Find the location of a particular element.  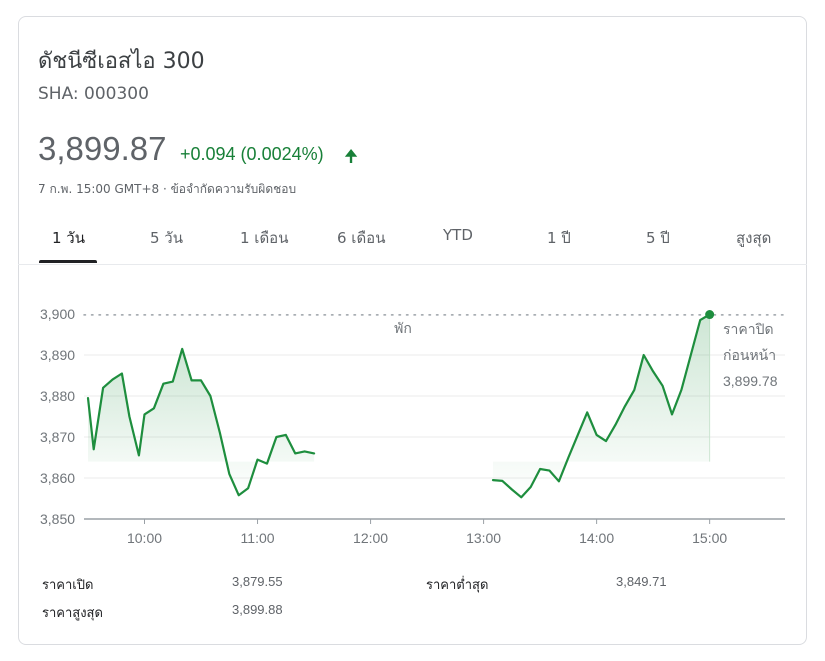

x-tick-label: 10:00 is located at coordinates (144, 538).